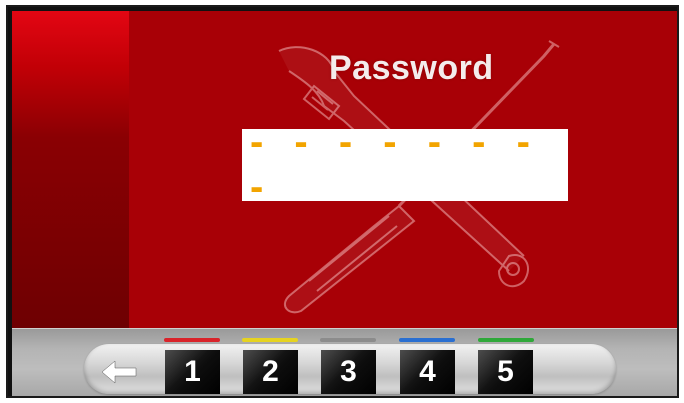 Image resolution: width=684 pixels, height=403 pixels. What do you see at coordinates (70, 169) in the screenshot?
I see `left-side-panel` at bounding box center [70, 169].